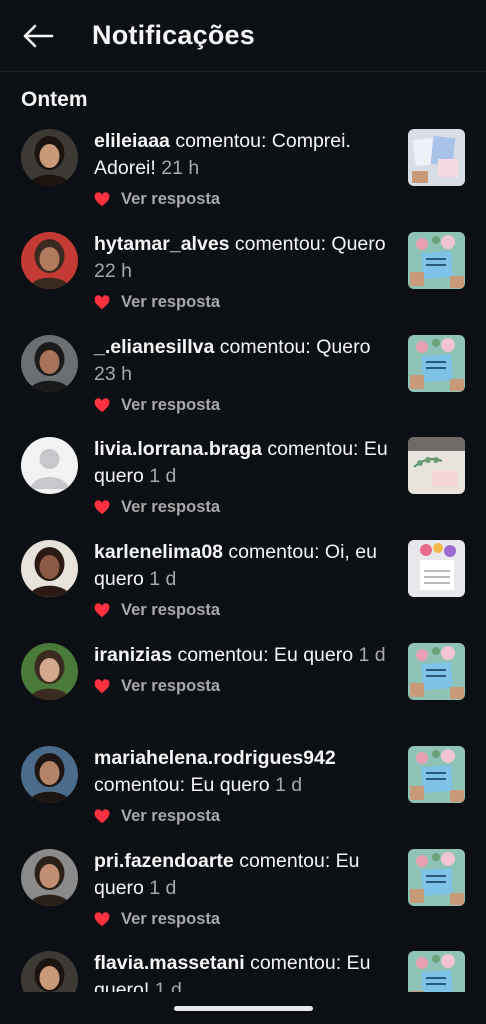 The image size is (486, 1024). I want to click on username: _.elianesillva, so click(154, 347).